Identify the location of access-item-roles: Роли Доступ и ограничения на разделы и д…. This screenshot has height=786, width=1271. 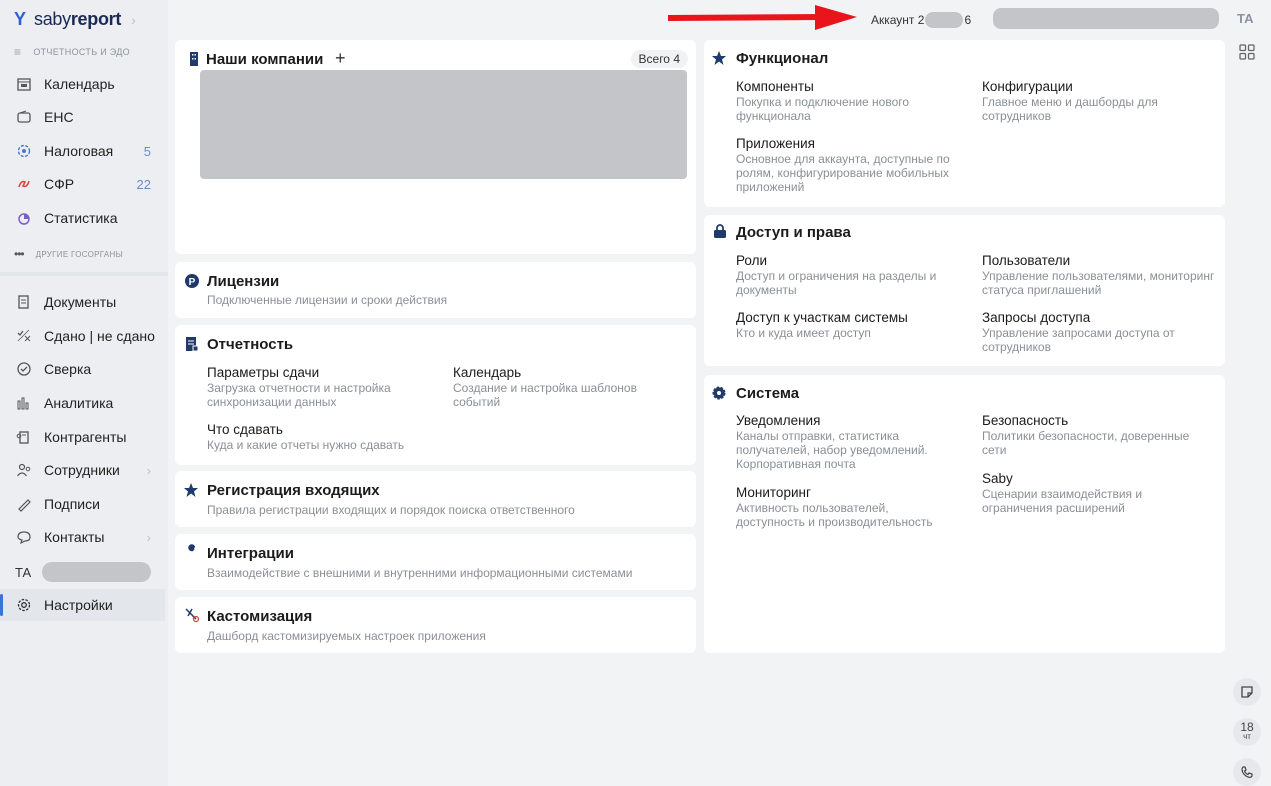
(851, 275).